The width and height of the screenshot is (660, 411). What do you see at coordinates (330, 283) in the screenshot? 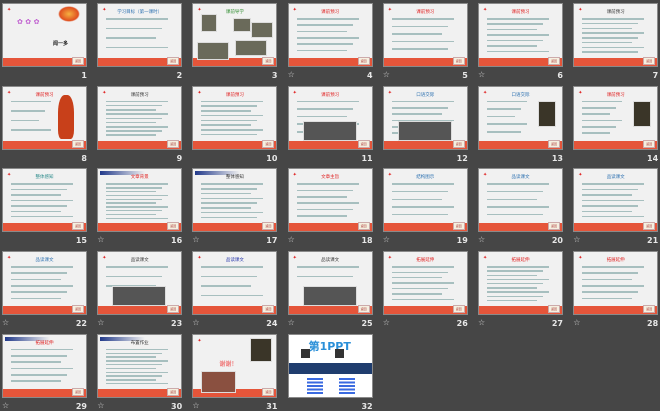
I see `slide-thumbnail-25: 返回 ✦ 品读课文` at bounding box center [330, 283].